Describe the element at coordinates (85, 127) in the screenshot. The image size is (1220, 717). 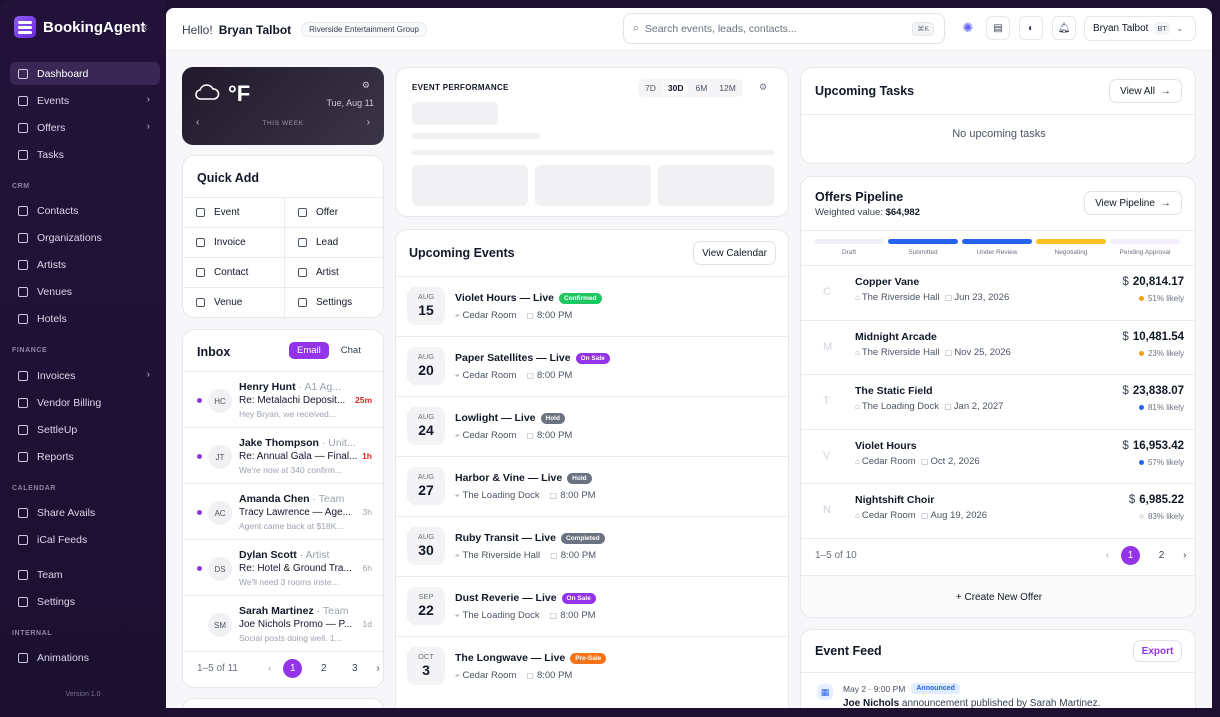
I see `sidebar-item-offers: Offers ›` at that location.